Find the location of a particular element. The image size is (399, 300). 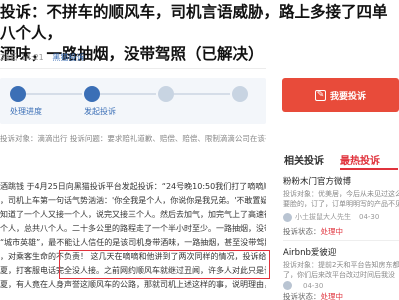

title-line-1: 投诉：不拼车的顺风车，司机言语威胁，路上多接了四单八个人， is located at coordinates (194, 22).